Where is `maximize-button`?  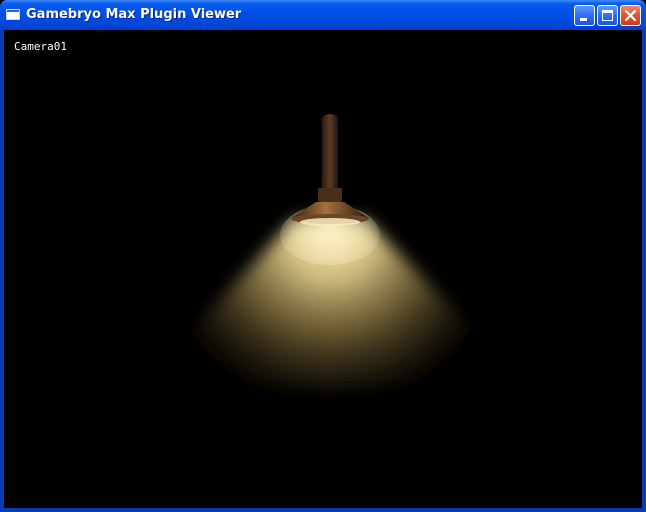
maximize-button is located at coordinates (607, 15).